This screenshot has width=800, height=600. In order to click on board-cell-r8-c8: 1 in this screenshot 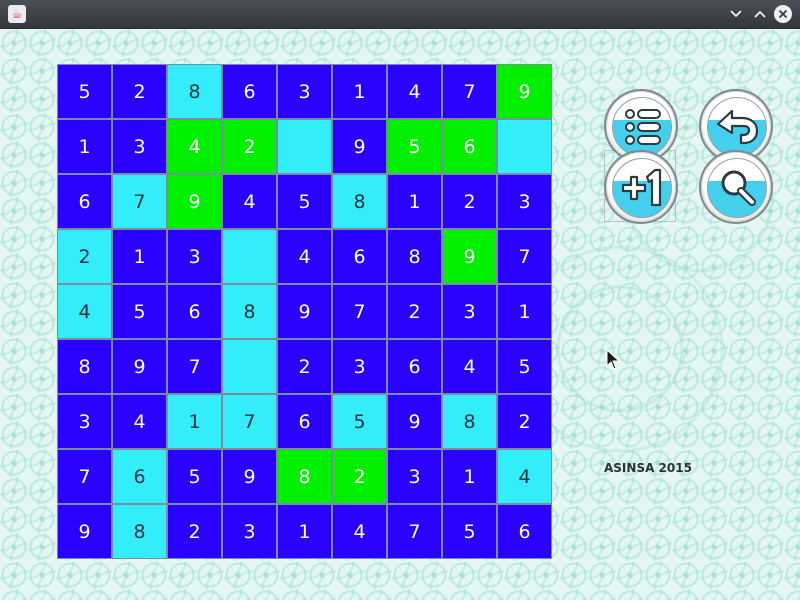, I will do `click(469, 476)`.